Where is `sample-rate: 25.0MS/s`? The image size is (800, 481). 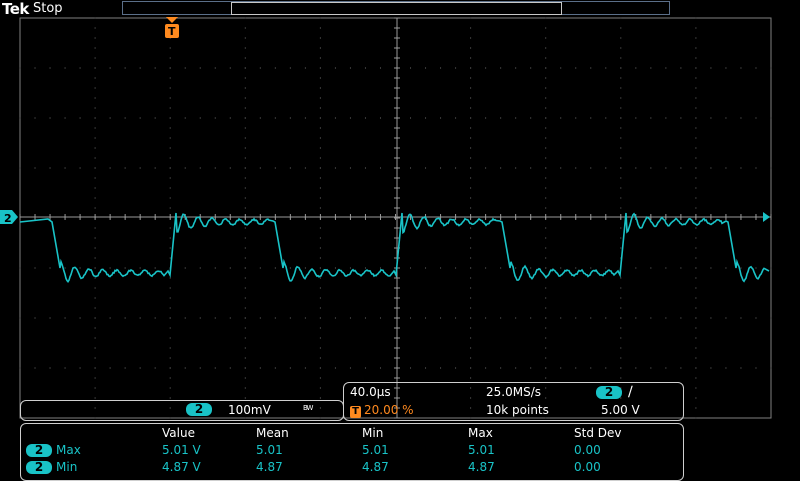 sample-rate: 25.0MS/s is located at coordinates (513, 392).